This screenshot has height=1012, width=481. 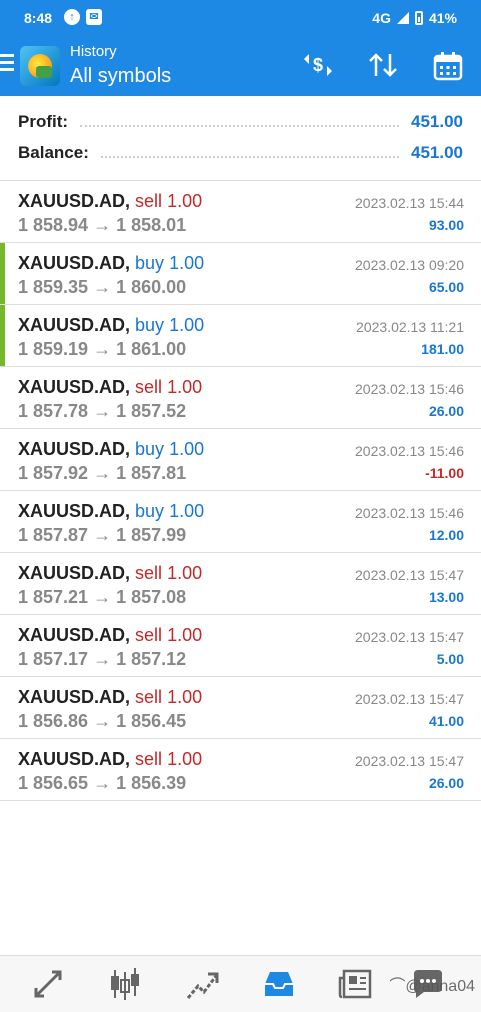 What do you see at coordinates (446, 225) in the screenshot?
I see `trade-profit: 93.00` at bounding box center [446, 225].